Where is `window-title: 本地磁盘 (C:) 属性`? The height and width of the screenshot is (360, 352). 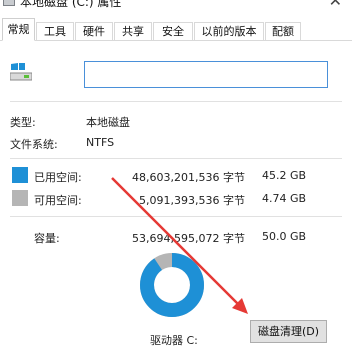 window-title: 本地磁盘 (C:) 属性 is located at coordinates (71, 4).